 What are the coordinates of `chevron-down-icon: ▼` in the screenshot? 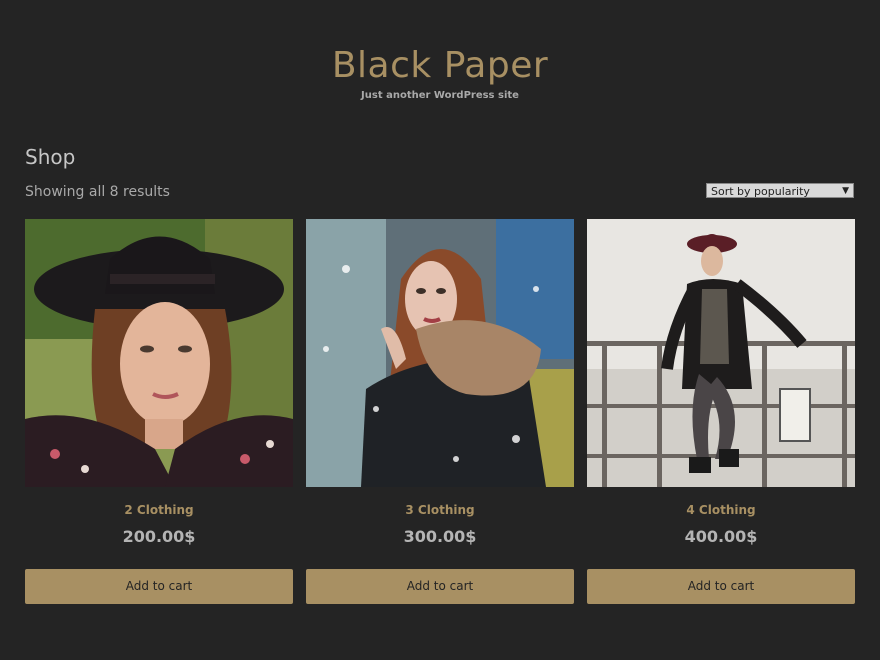 It's located at (845, 191).